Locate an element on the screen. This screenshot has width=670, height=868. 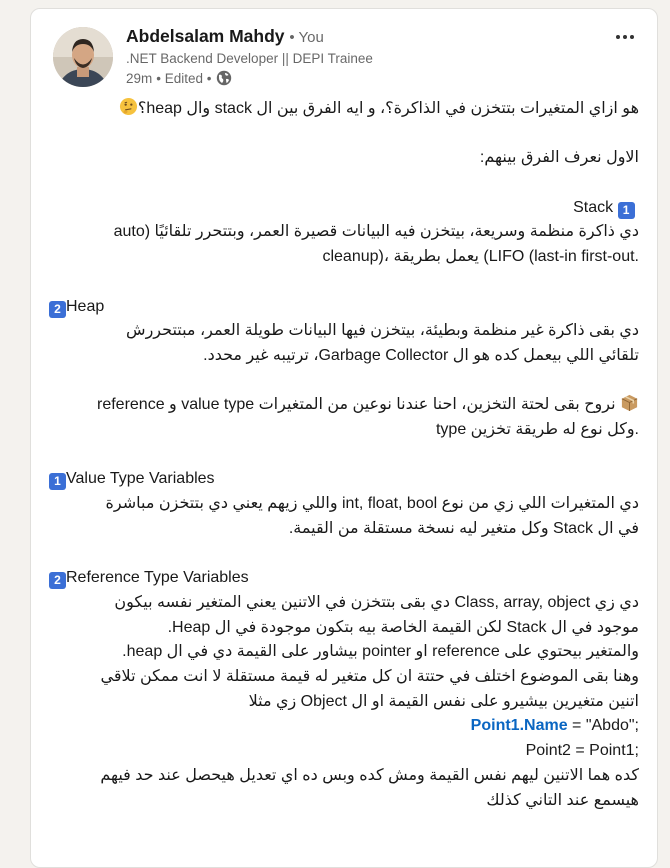
author-avatar is located at coordinates (83, 57).